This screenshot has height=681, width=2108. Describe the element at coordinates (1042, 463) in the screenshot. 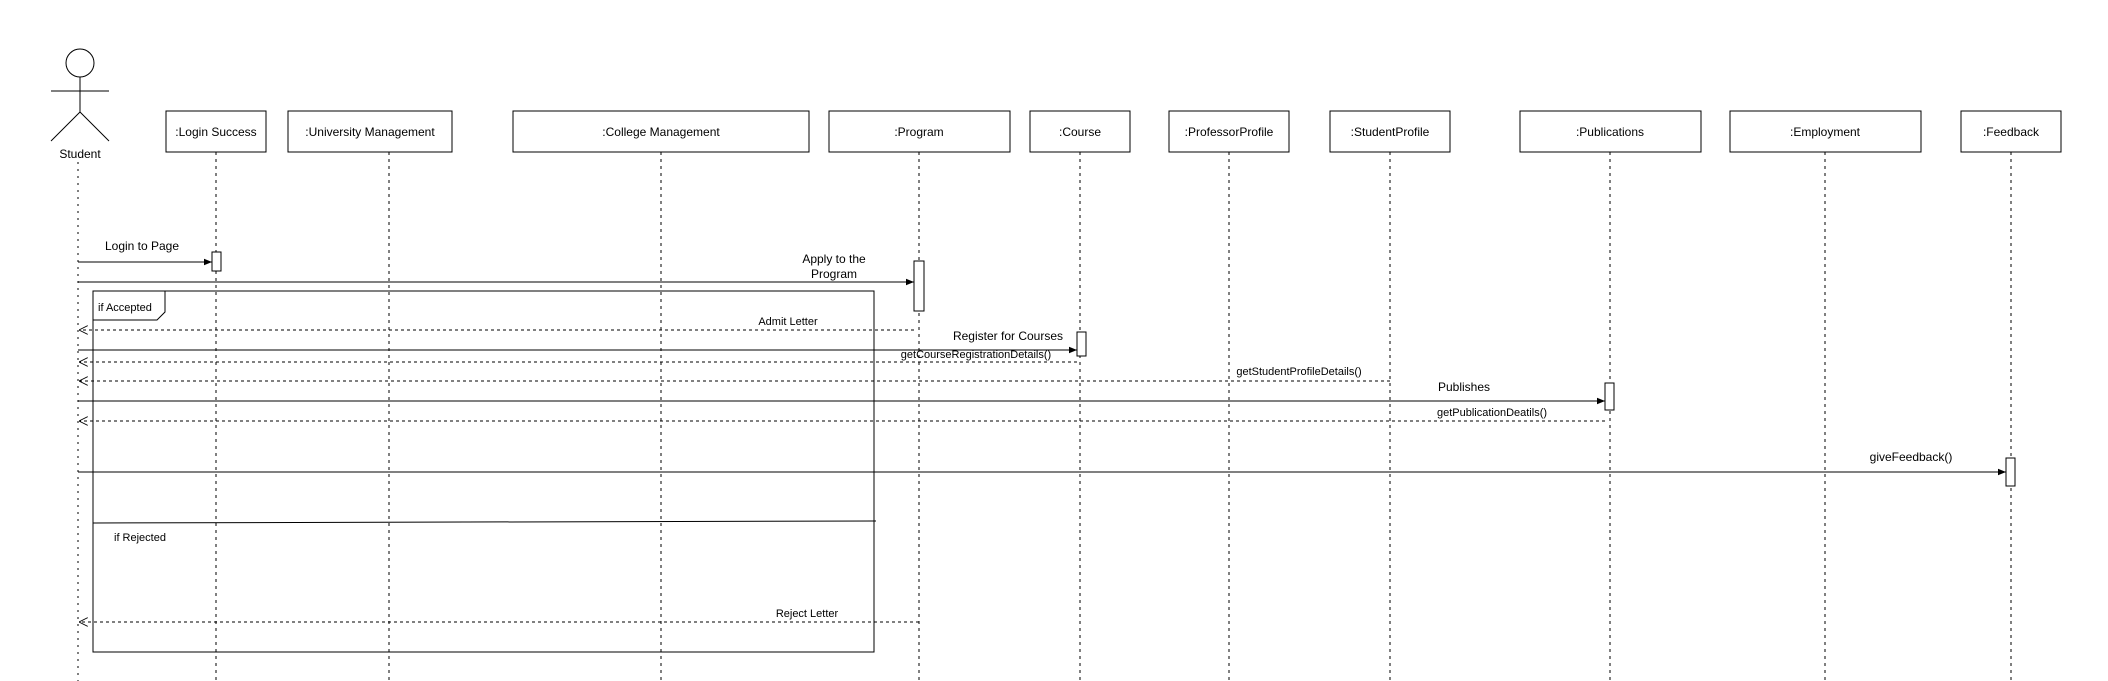

I see `message-give-feedback: giveFeedback()` at that location.